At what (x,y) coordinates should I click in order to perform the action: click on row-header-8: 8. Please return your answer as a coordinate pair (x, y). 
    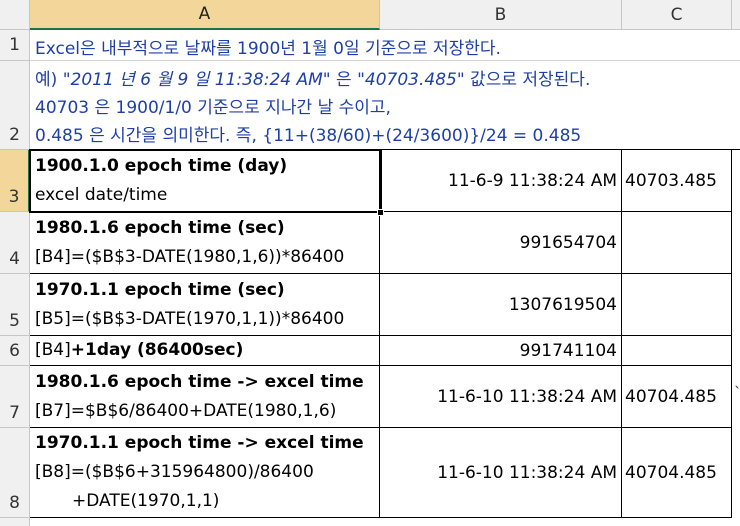
    Looking at the image, I should click on (15, 473).